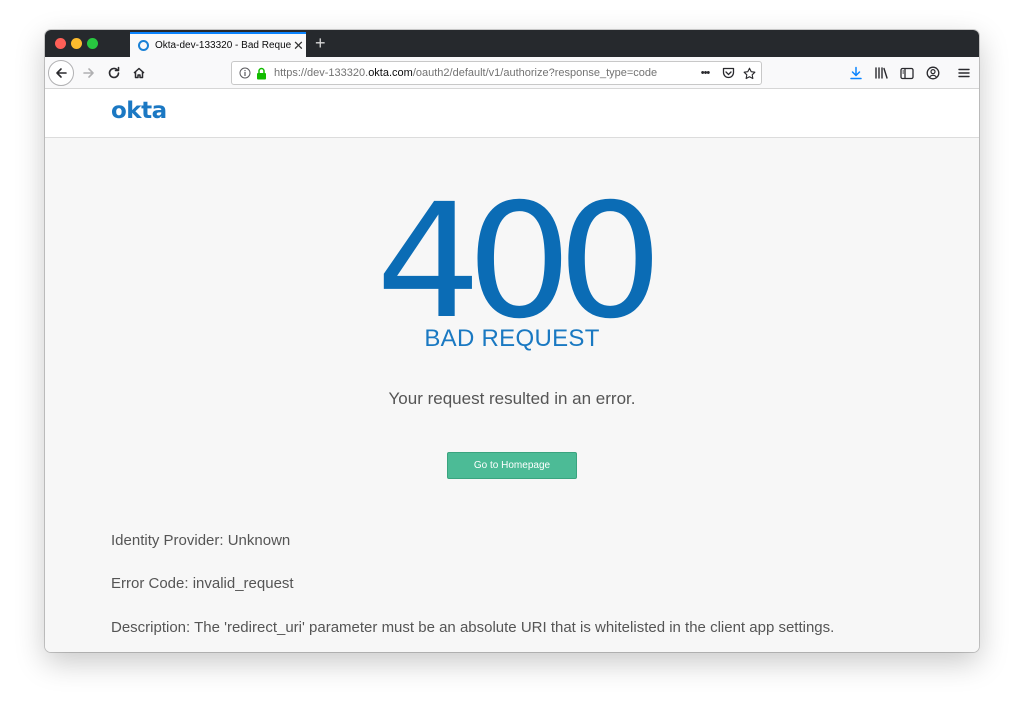 The image size is (1024, 712). I want to click on identity-provider-detail: Identity Provider: Unknown, so click(201, 540).